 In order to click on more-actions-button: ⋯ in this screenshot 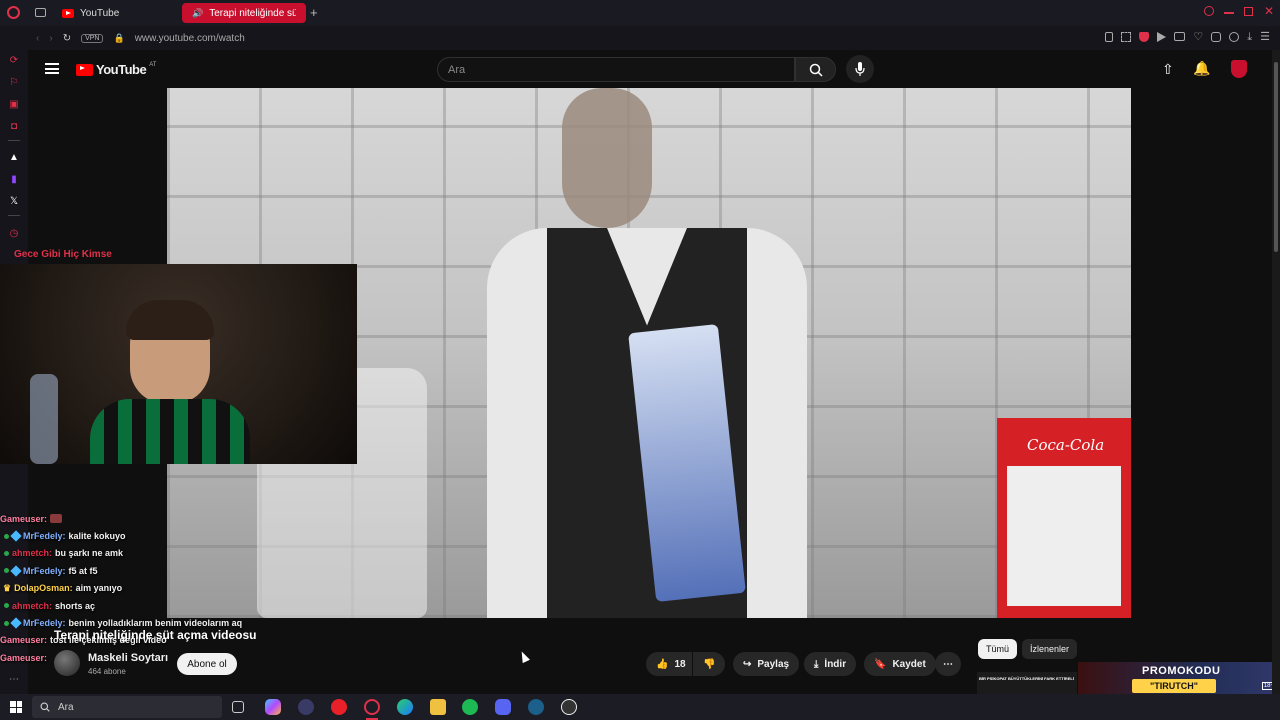, I will do `click(948, 664)`.